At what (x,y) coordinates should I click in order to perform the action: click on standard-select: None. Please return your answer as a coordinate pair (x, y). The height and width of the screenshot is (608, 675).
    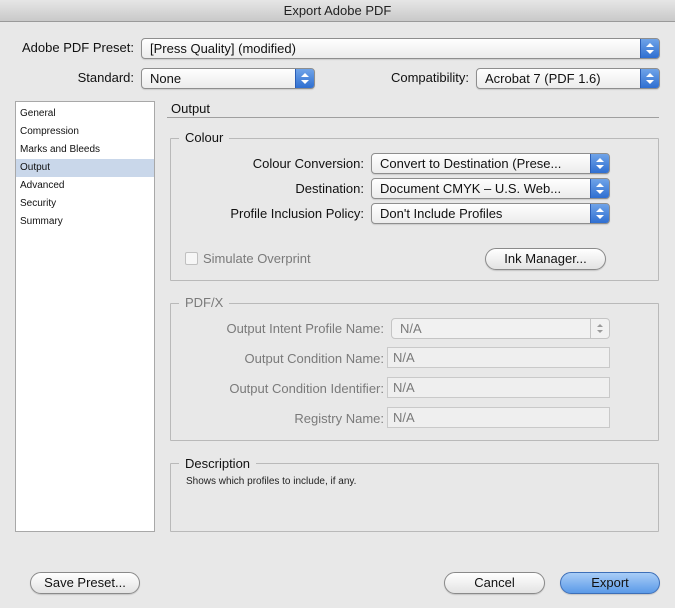
    Looking at the image, I should click on (228, 78).